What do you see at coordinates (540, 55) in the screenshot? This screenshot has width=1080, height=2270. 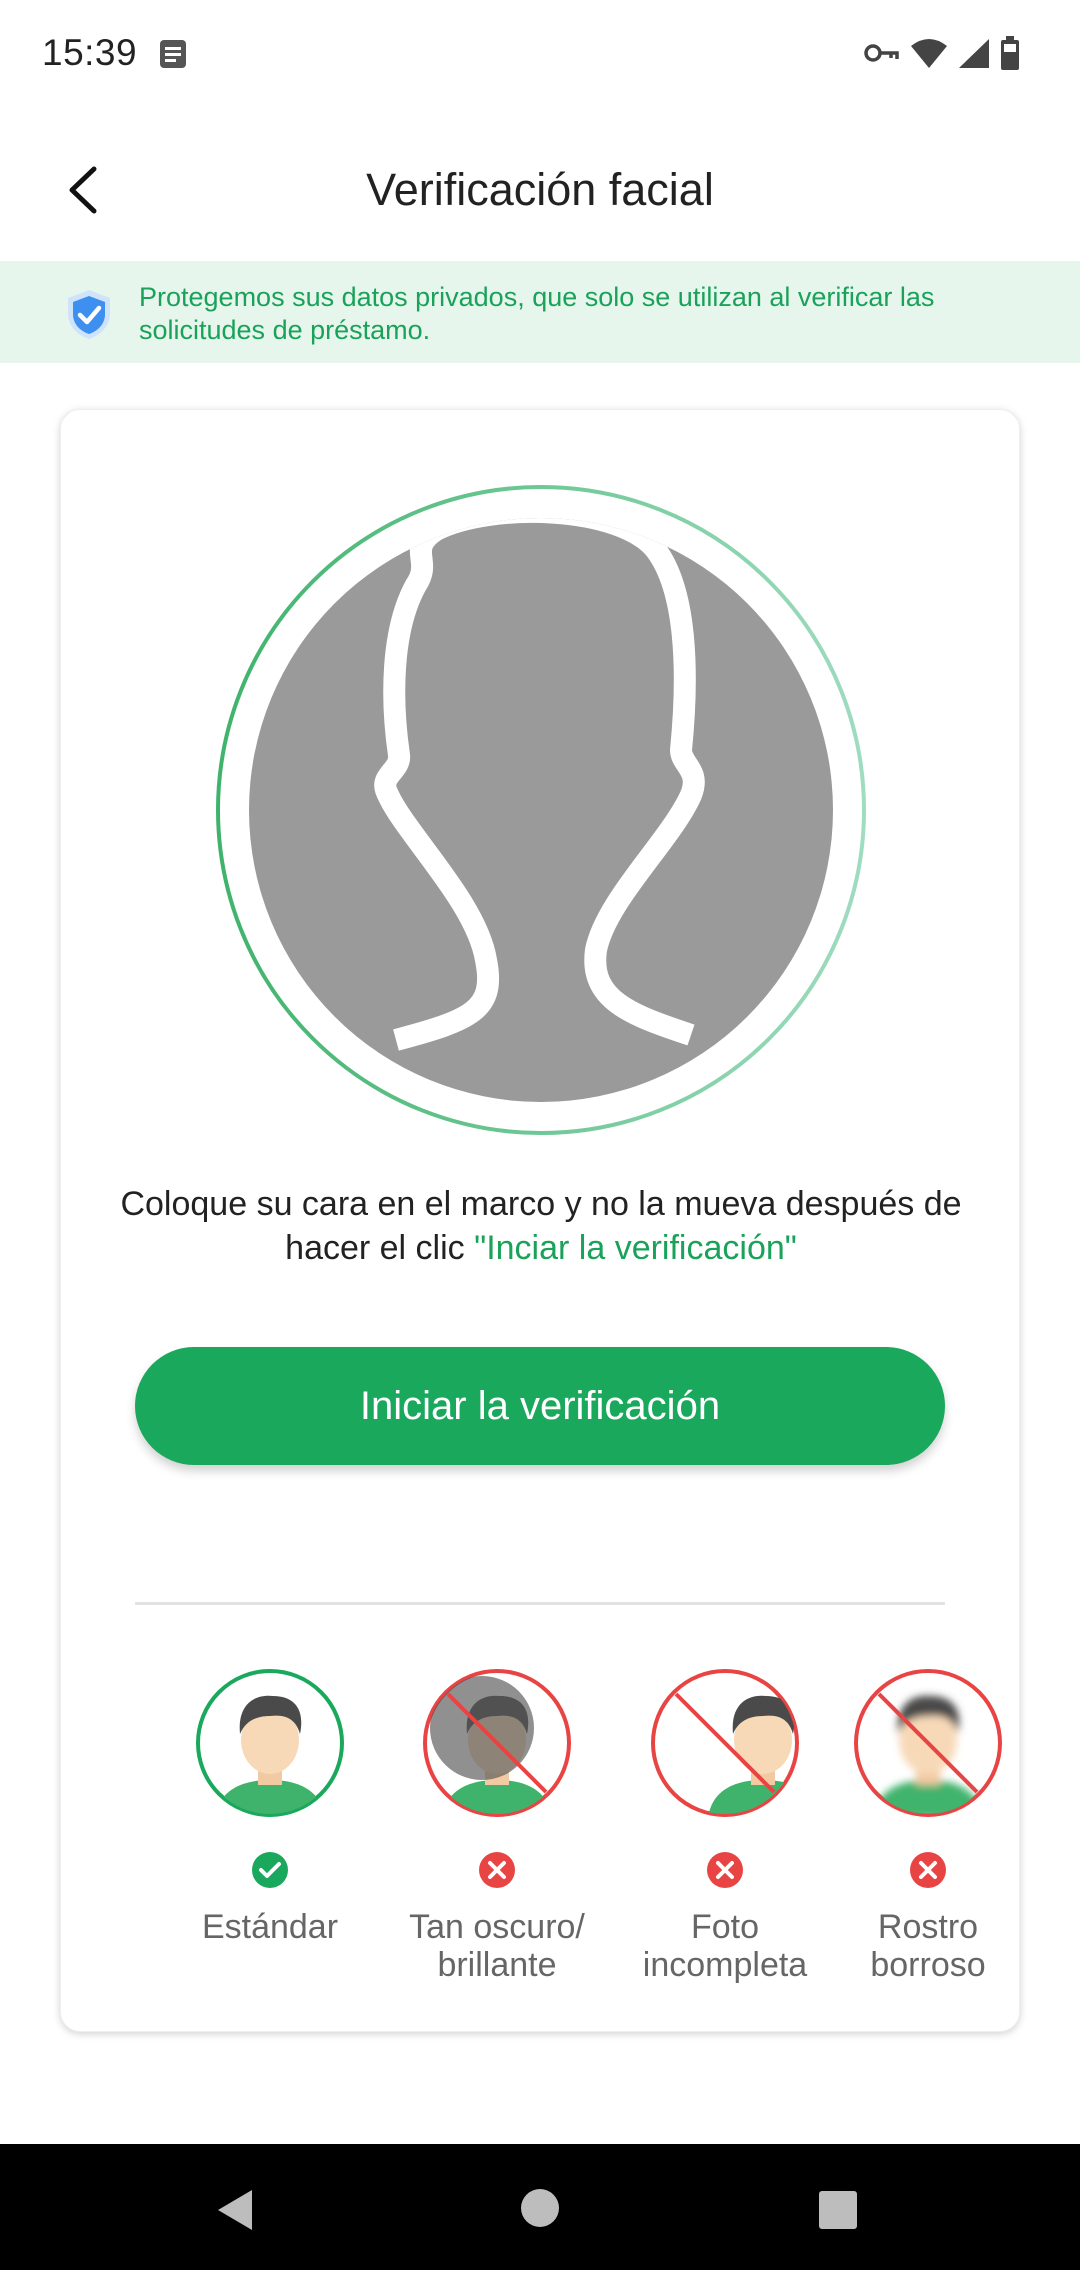 I see `status-bar: 15:39` at bounding box center [540, 55].